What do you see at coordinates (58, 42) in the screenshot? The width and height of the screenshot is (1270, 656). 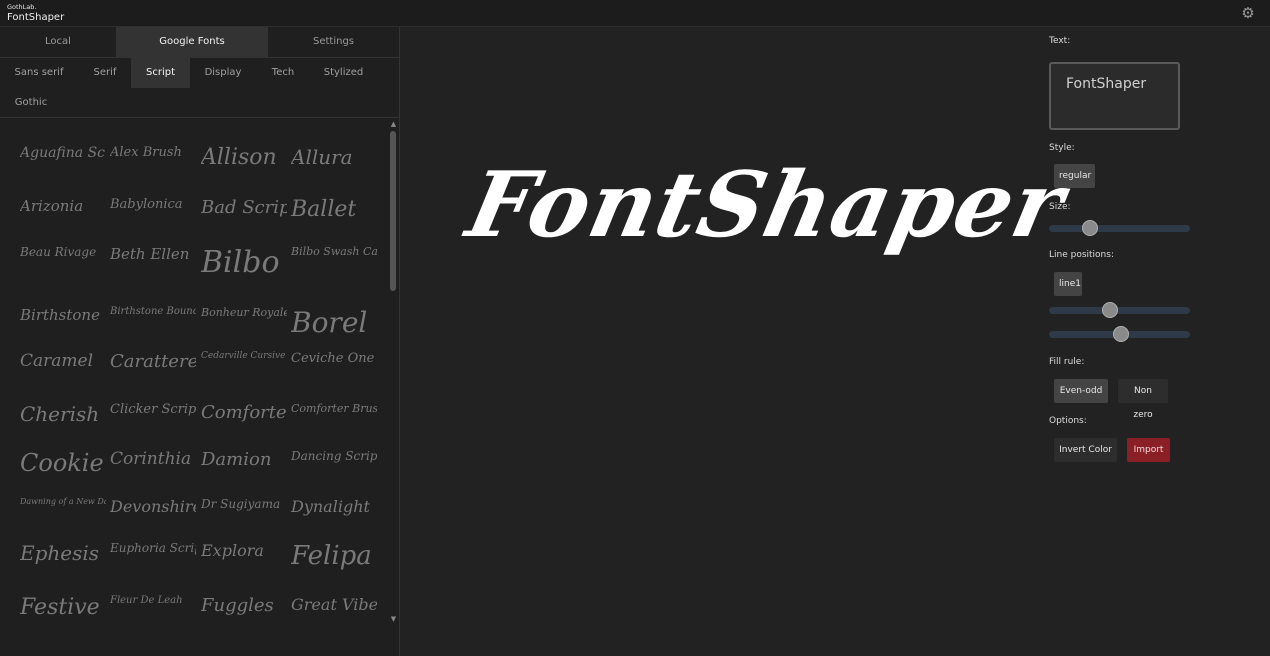 I see `tab-local: Local` at bounding box center [58, 42].